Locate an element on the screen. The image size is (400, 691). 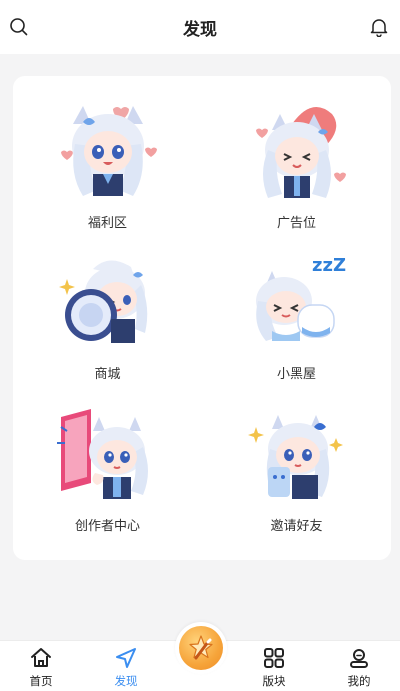
shop-sticker is located at coordinates (102, 302).